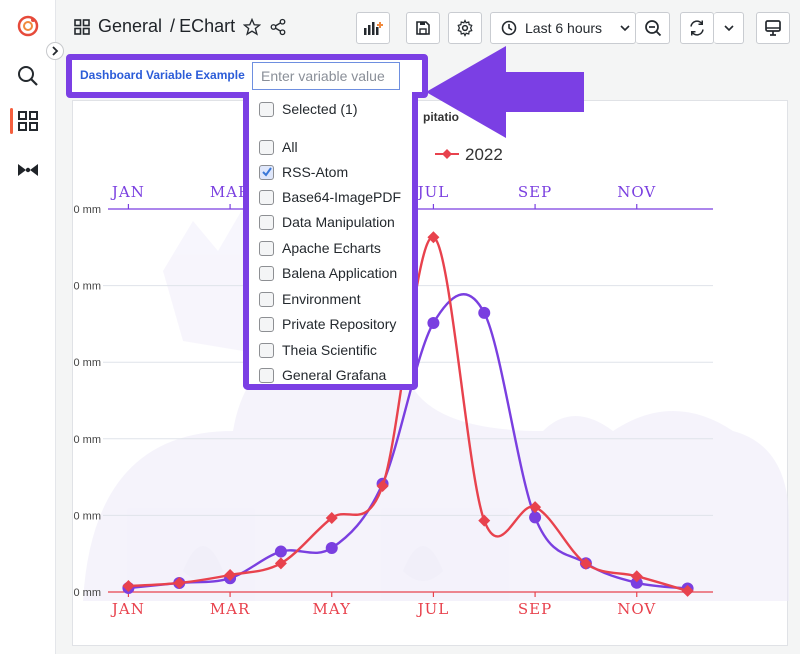  I want to click on bottom-axis-label: MAY, so click(332, 609).